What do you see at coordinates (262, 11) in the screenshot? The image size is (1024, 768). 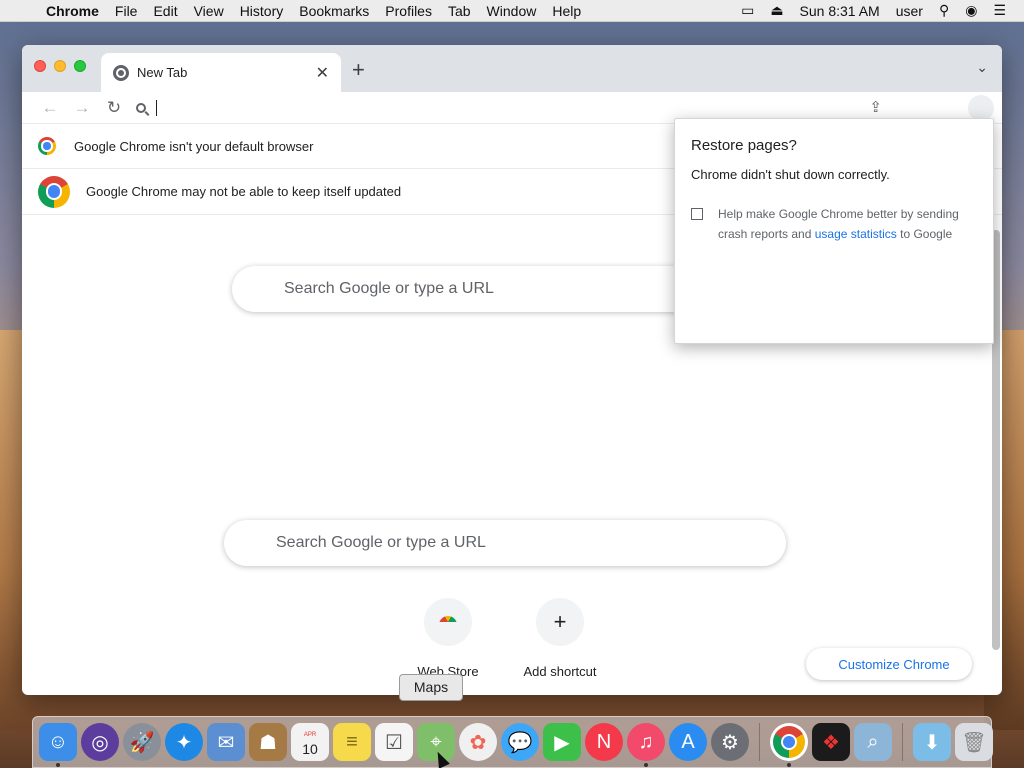 I see `menu-history: History` at bounding box center [262, 11].